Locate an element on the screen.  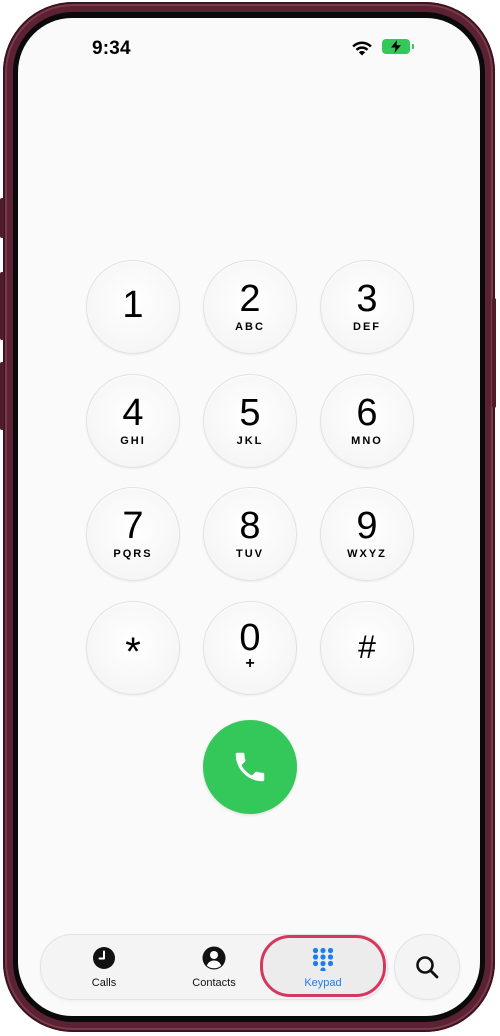
tab-contacts: Contacts is located at coordinates (214, 967).